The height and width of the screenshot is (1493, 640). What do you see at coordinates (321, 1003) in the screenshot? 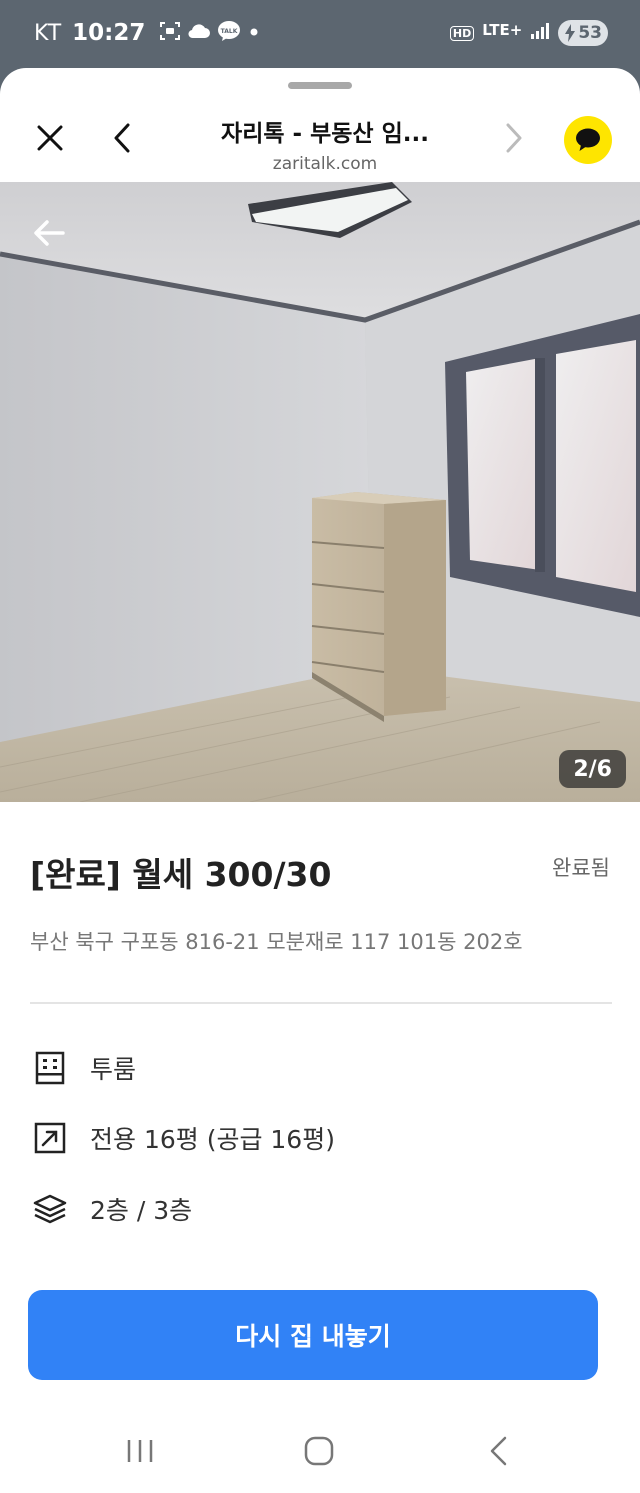
I see `divider` at bounding box center [321, 1003].